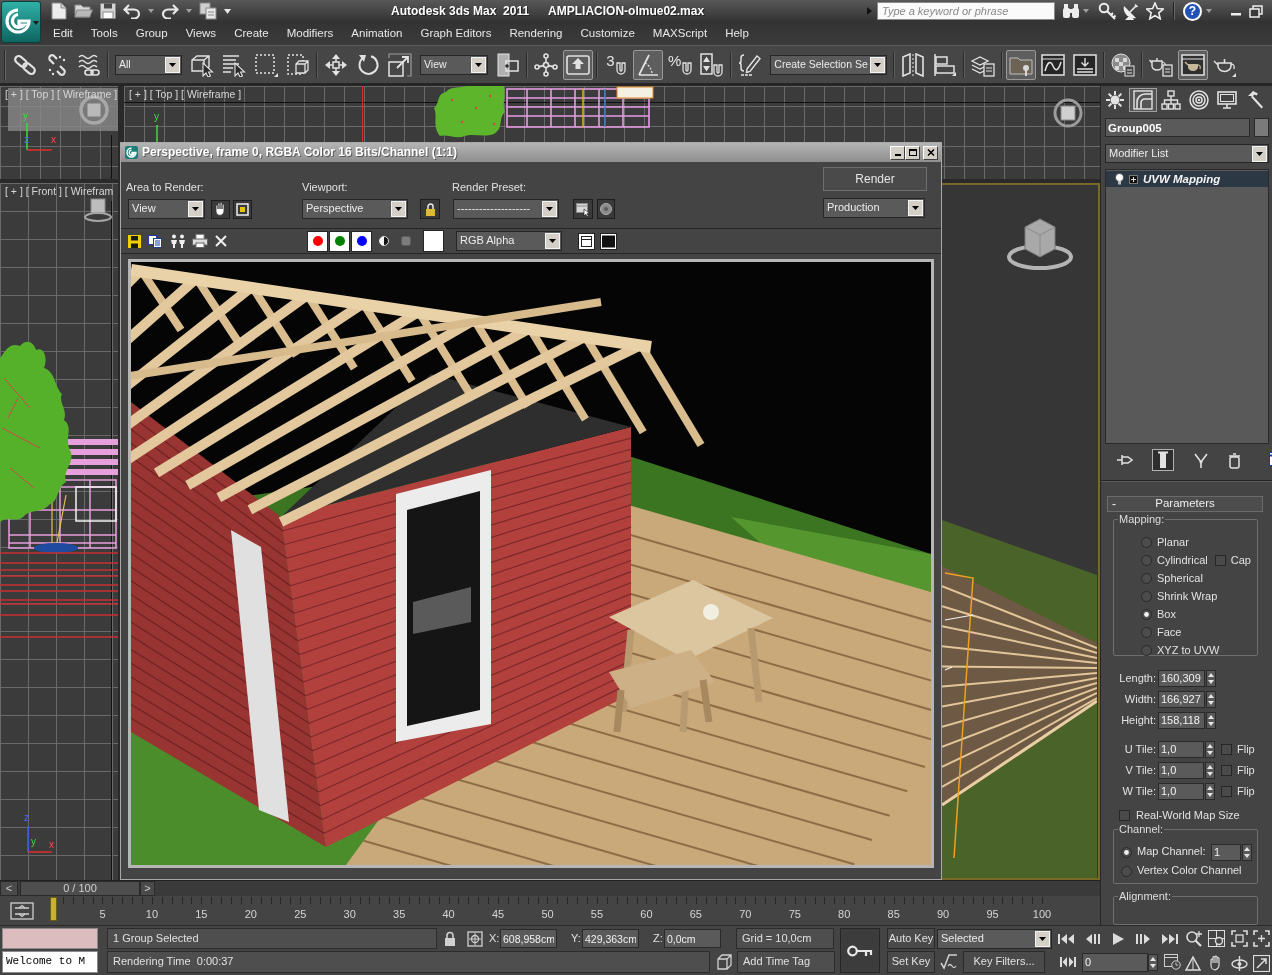 The width and height of the screenshot is (1272, 975). I want to click on new-document-icon, so click(59, 11).